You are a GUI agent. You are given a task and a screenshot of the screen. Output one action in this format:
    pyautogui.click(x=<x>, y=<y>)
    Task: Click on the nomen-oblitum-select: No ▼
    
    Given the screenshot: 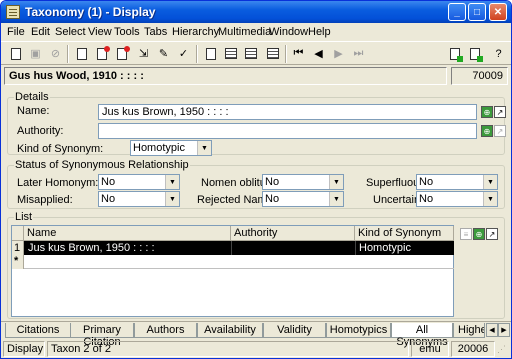 What is the action you would take?
    pyautogui.click(x=303, y=182)
    